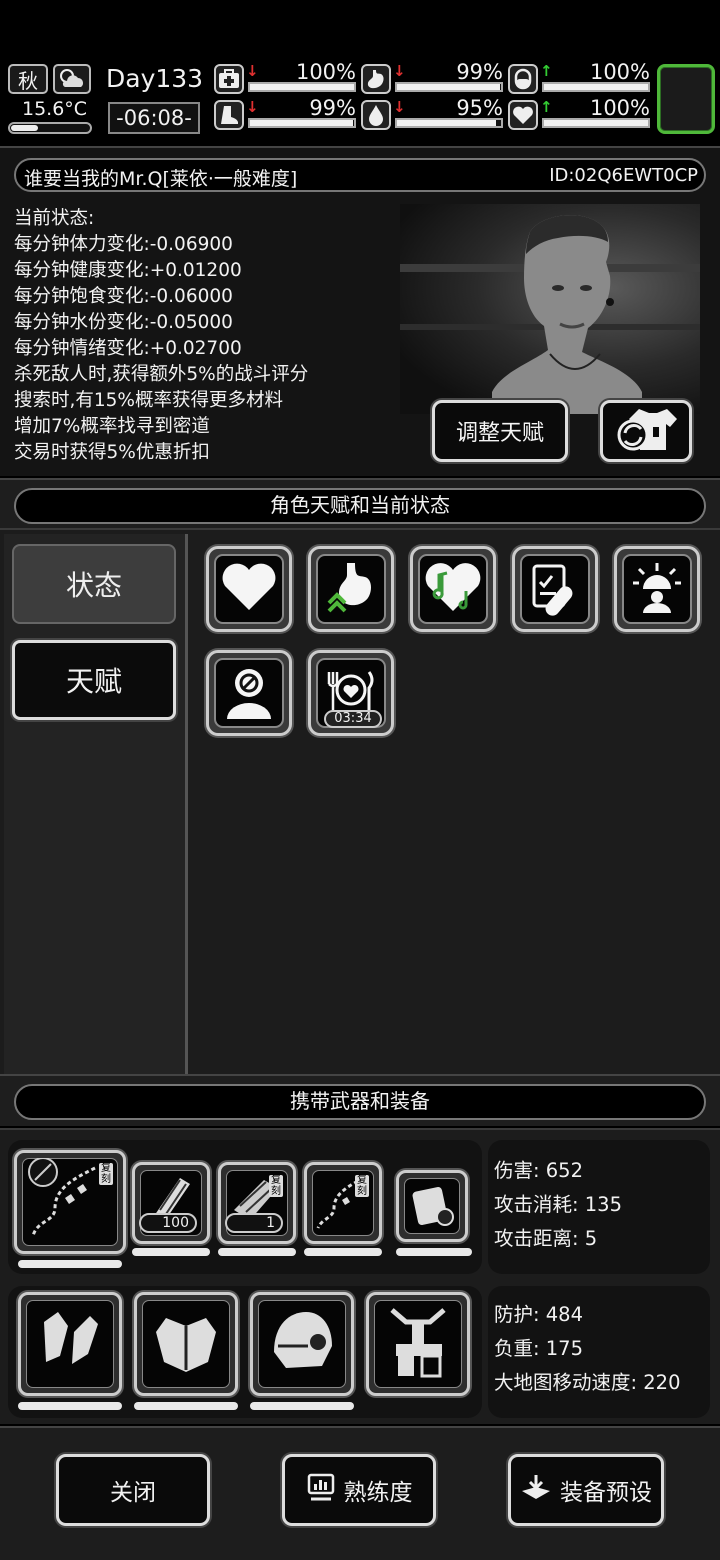 The height and width of the screenshot is (1560, 720). Describe the element at coordinates (171, 1203) in the screenshot. I see `weapon-slot: 100` at that location.